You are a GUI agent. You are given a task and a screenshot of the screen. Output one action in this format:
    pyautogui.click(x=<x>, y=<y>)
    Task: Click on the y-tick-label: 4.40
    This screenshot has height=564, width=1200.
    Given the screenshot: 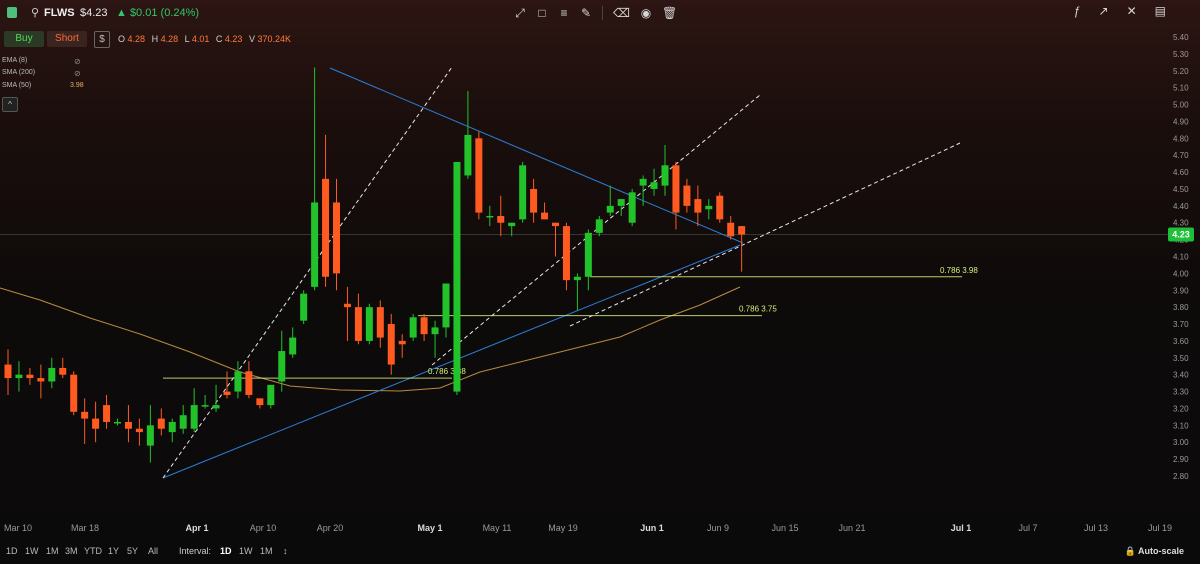 What is the action you would take?
    pyautogui.click(x=1181, y=206)
    